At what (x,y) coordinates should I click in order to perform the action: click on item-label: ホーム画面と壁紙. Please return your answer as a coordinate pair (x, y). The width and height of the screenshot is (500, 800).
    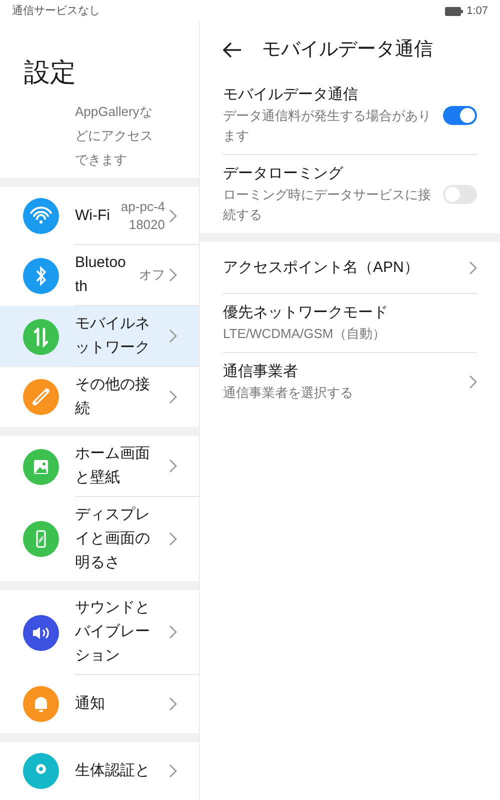
    Looking at the image, I should click on (113, 466).